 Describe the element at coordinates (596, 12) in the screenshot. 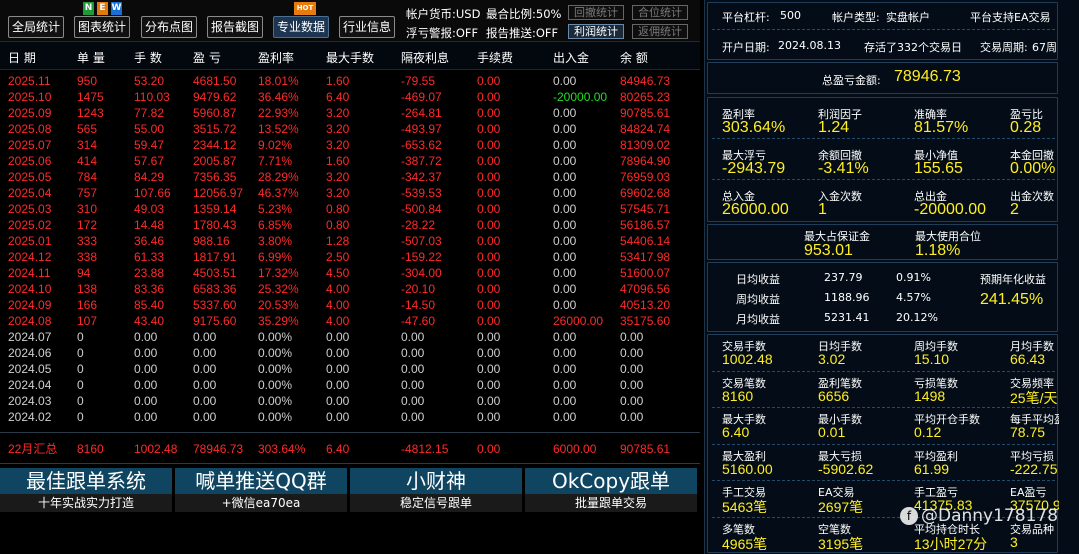

I see `drawdown-stats-button: 回撤统计` at that location.